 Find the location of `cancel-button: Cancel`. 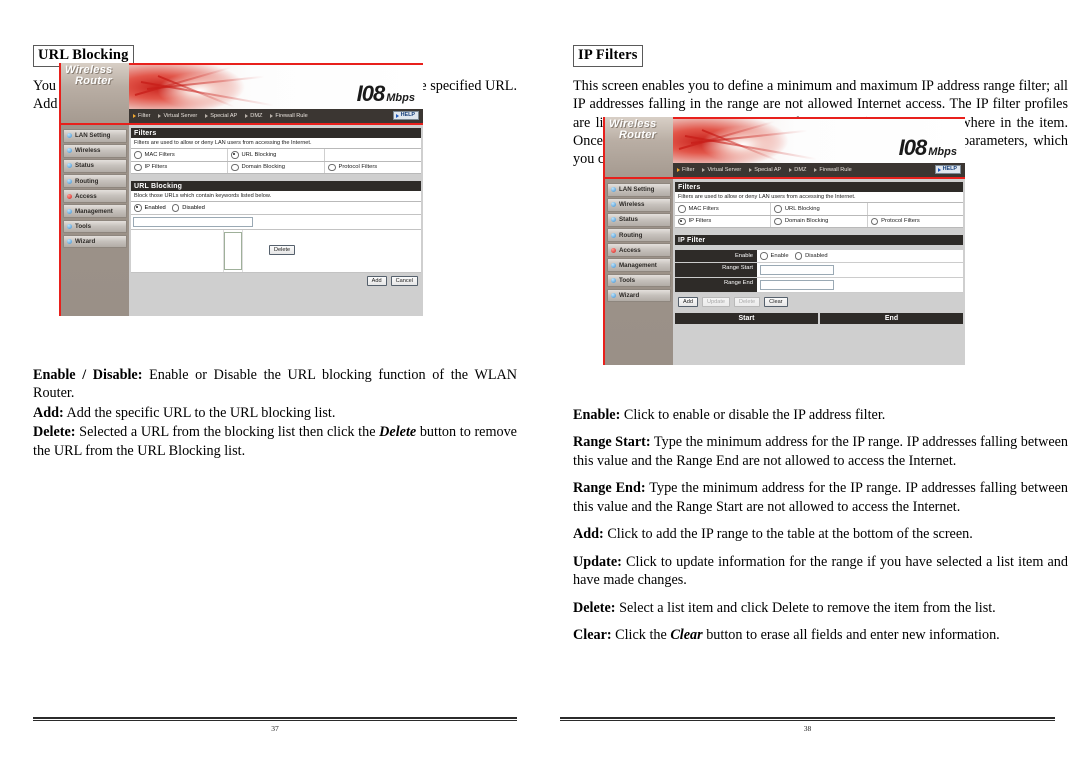

cancel-button: Cancel is located at coordinates (404, 280).